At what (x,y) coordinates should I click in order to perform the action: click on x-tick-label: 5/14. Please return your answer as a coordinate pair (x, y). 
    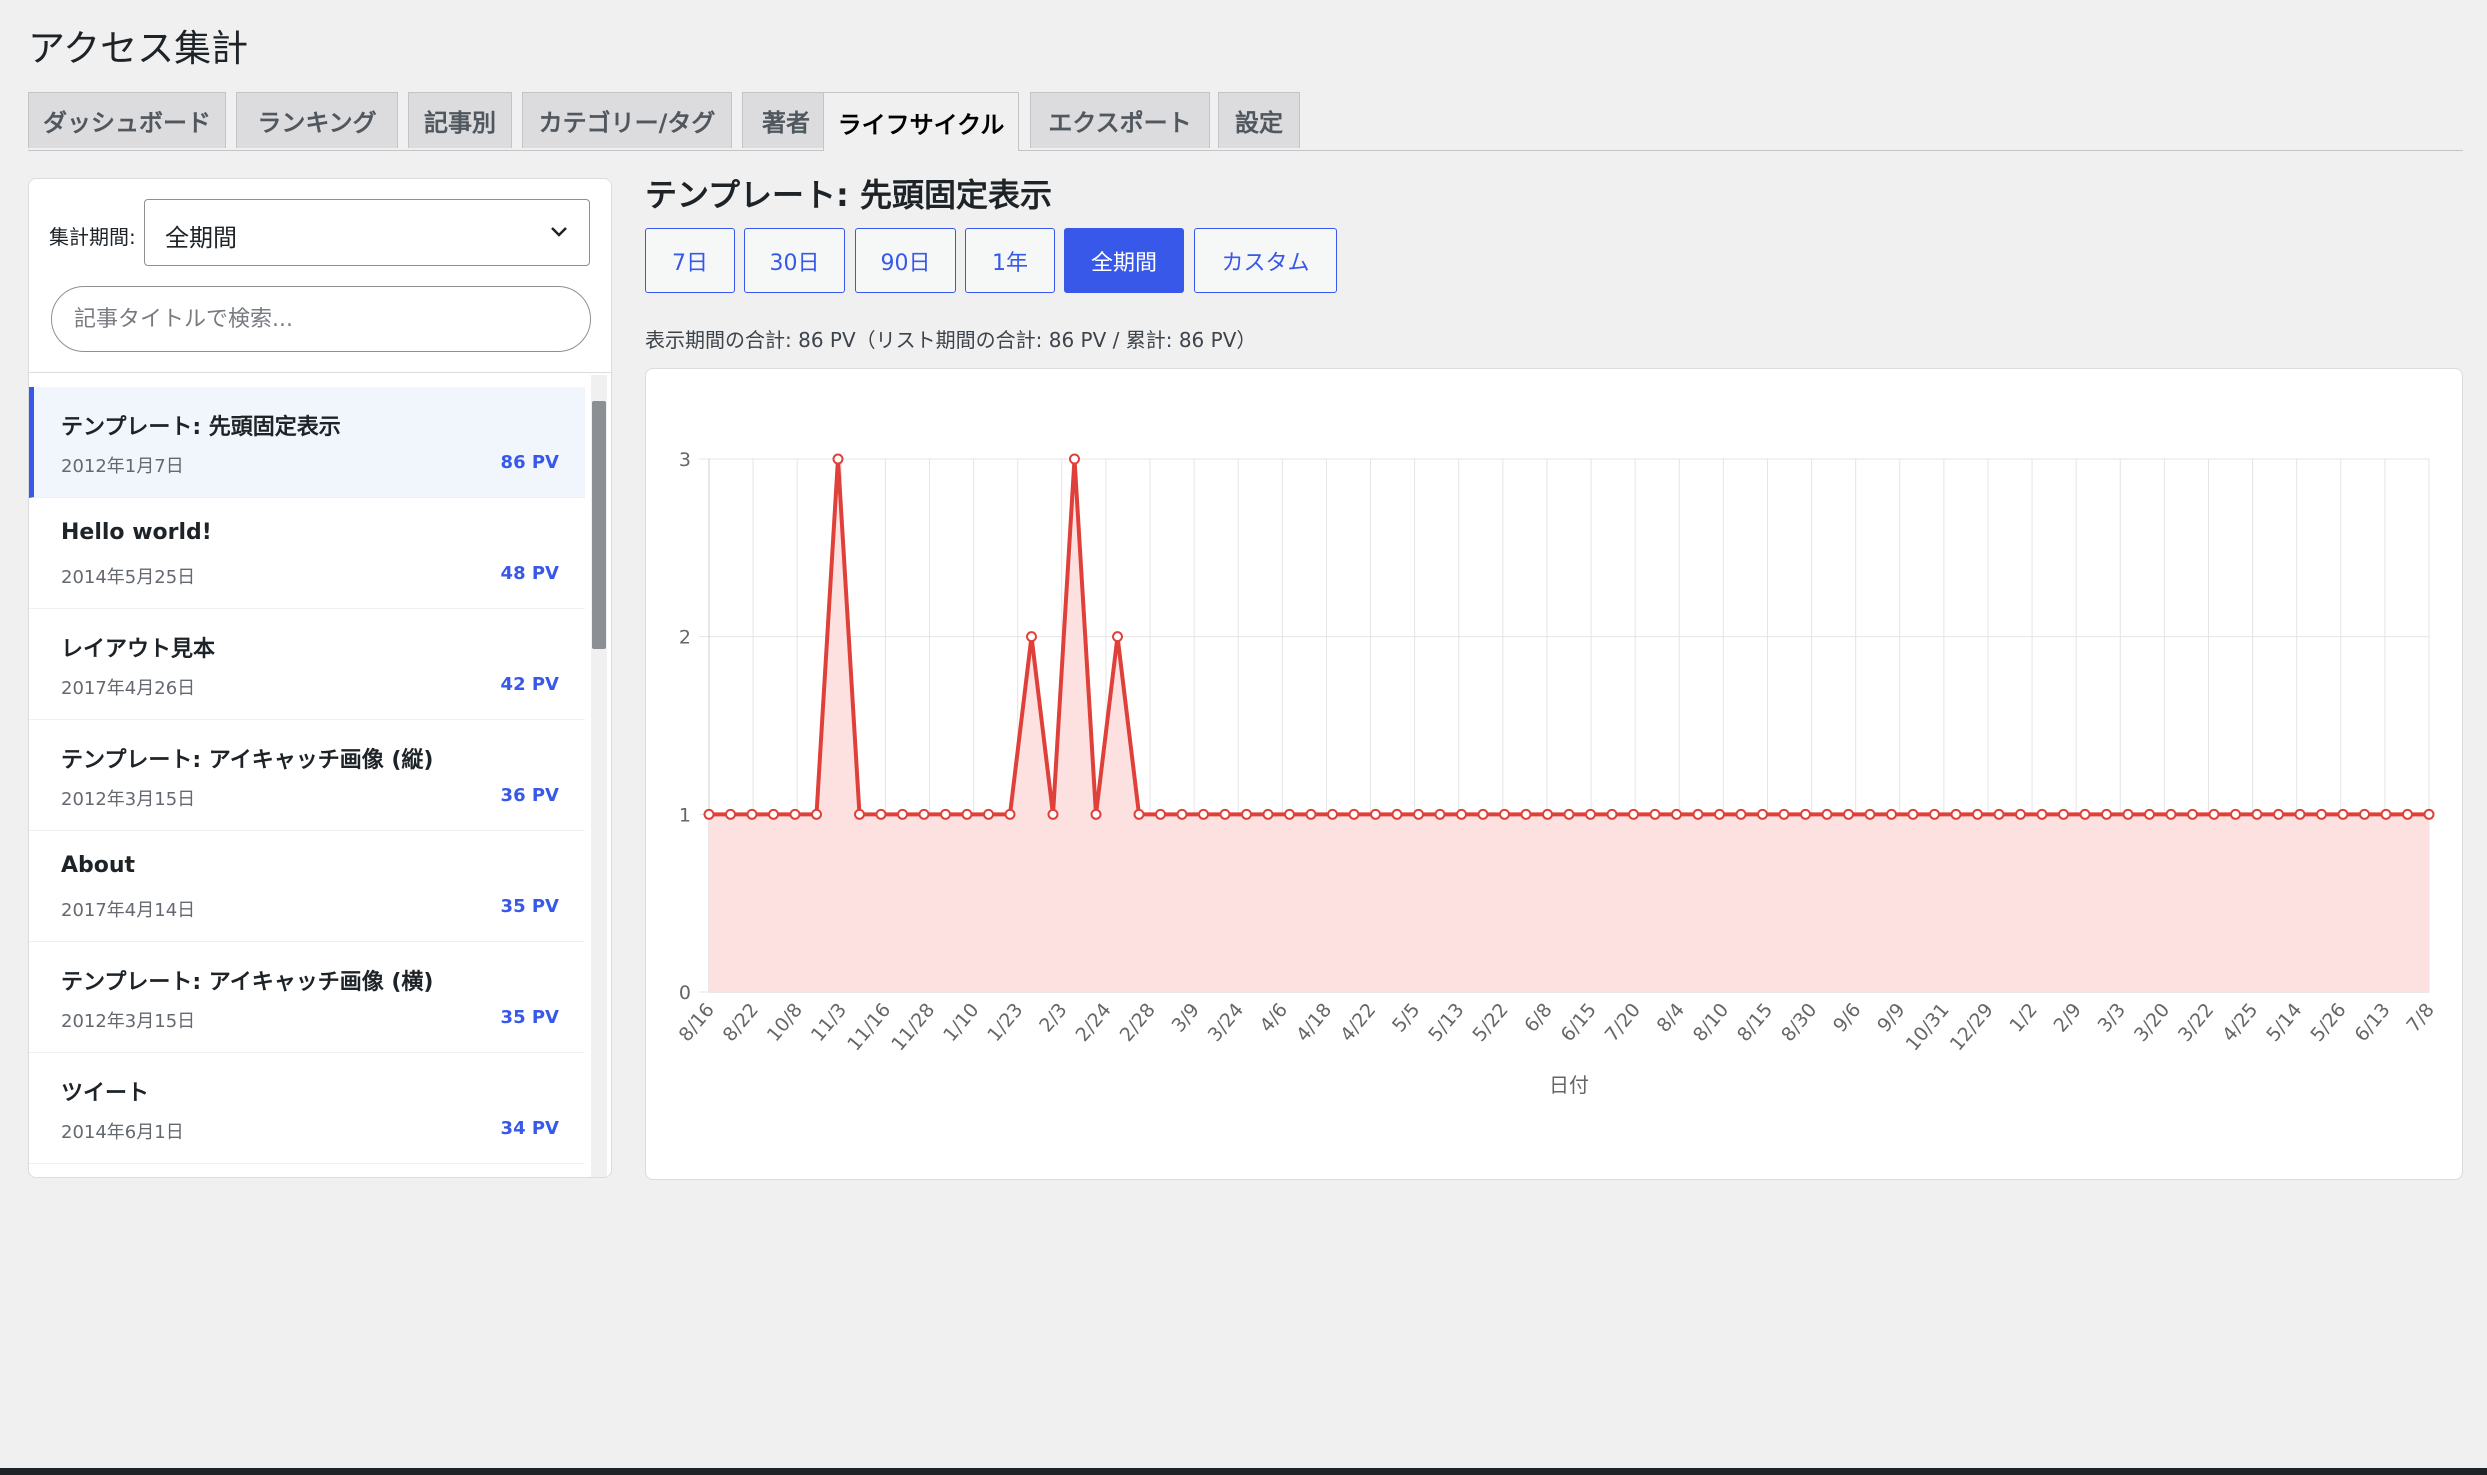
    Looking at the image, I should click on (2284, 1022).